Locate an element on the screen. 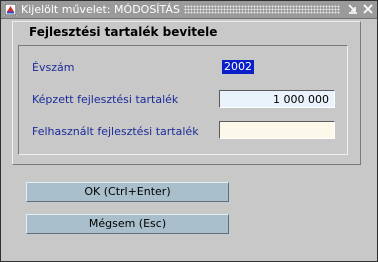 This screenshot has width=378, height=262. used-reserve-label: Felhasznált fejlesztési tartalék is located at coordinates (115, 131).